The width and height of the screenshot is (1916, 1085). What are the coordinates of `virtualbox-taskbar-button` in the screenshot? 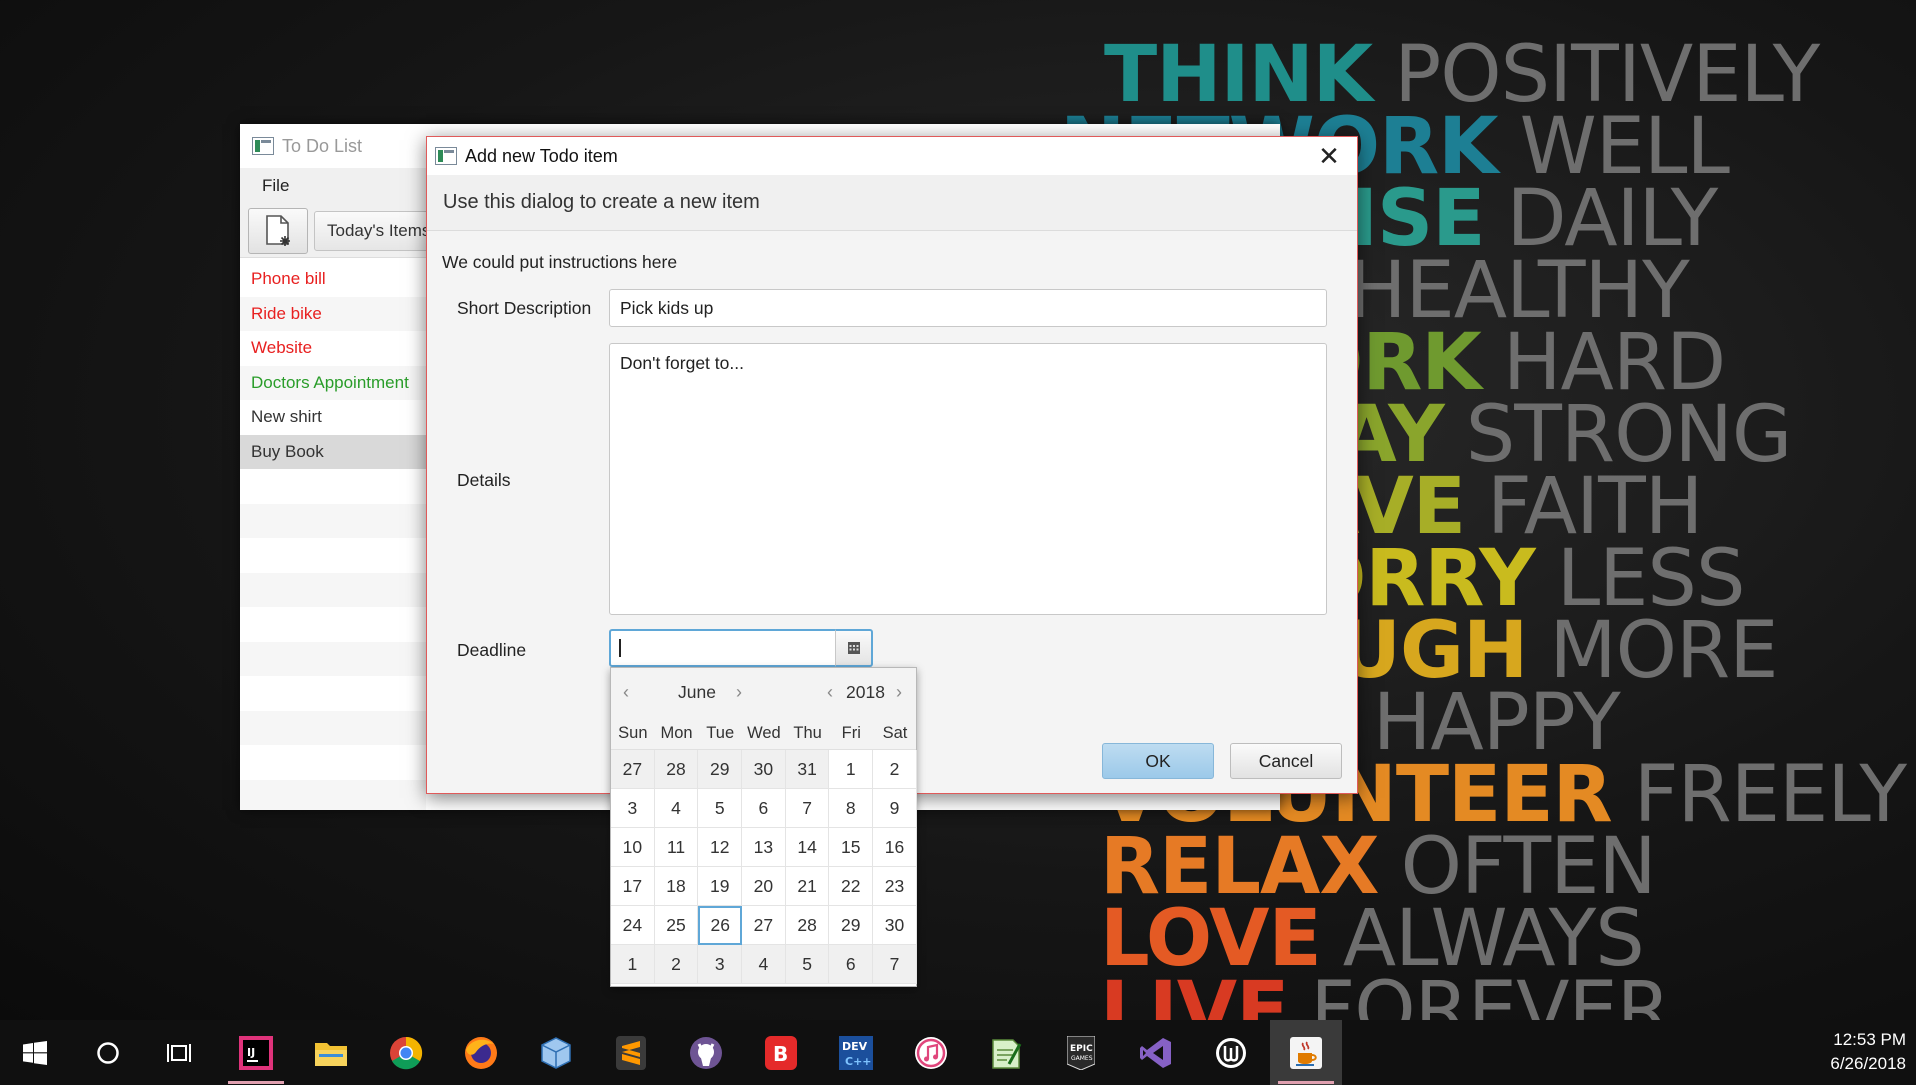 It's located at (556, 1052).